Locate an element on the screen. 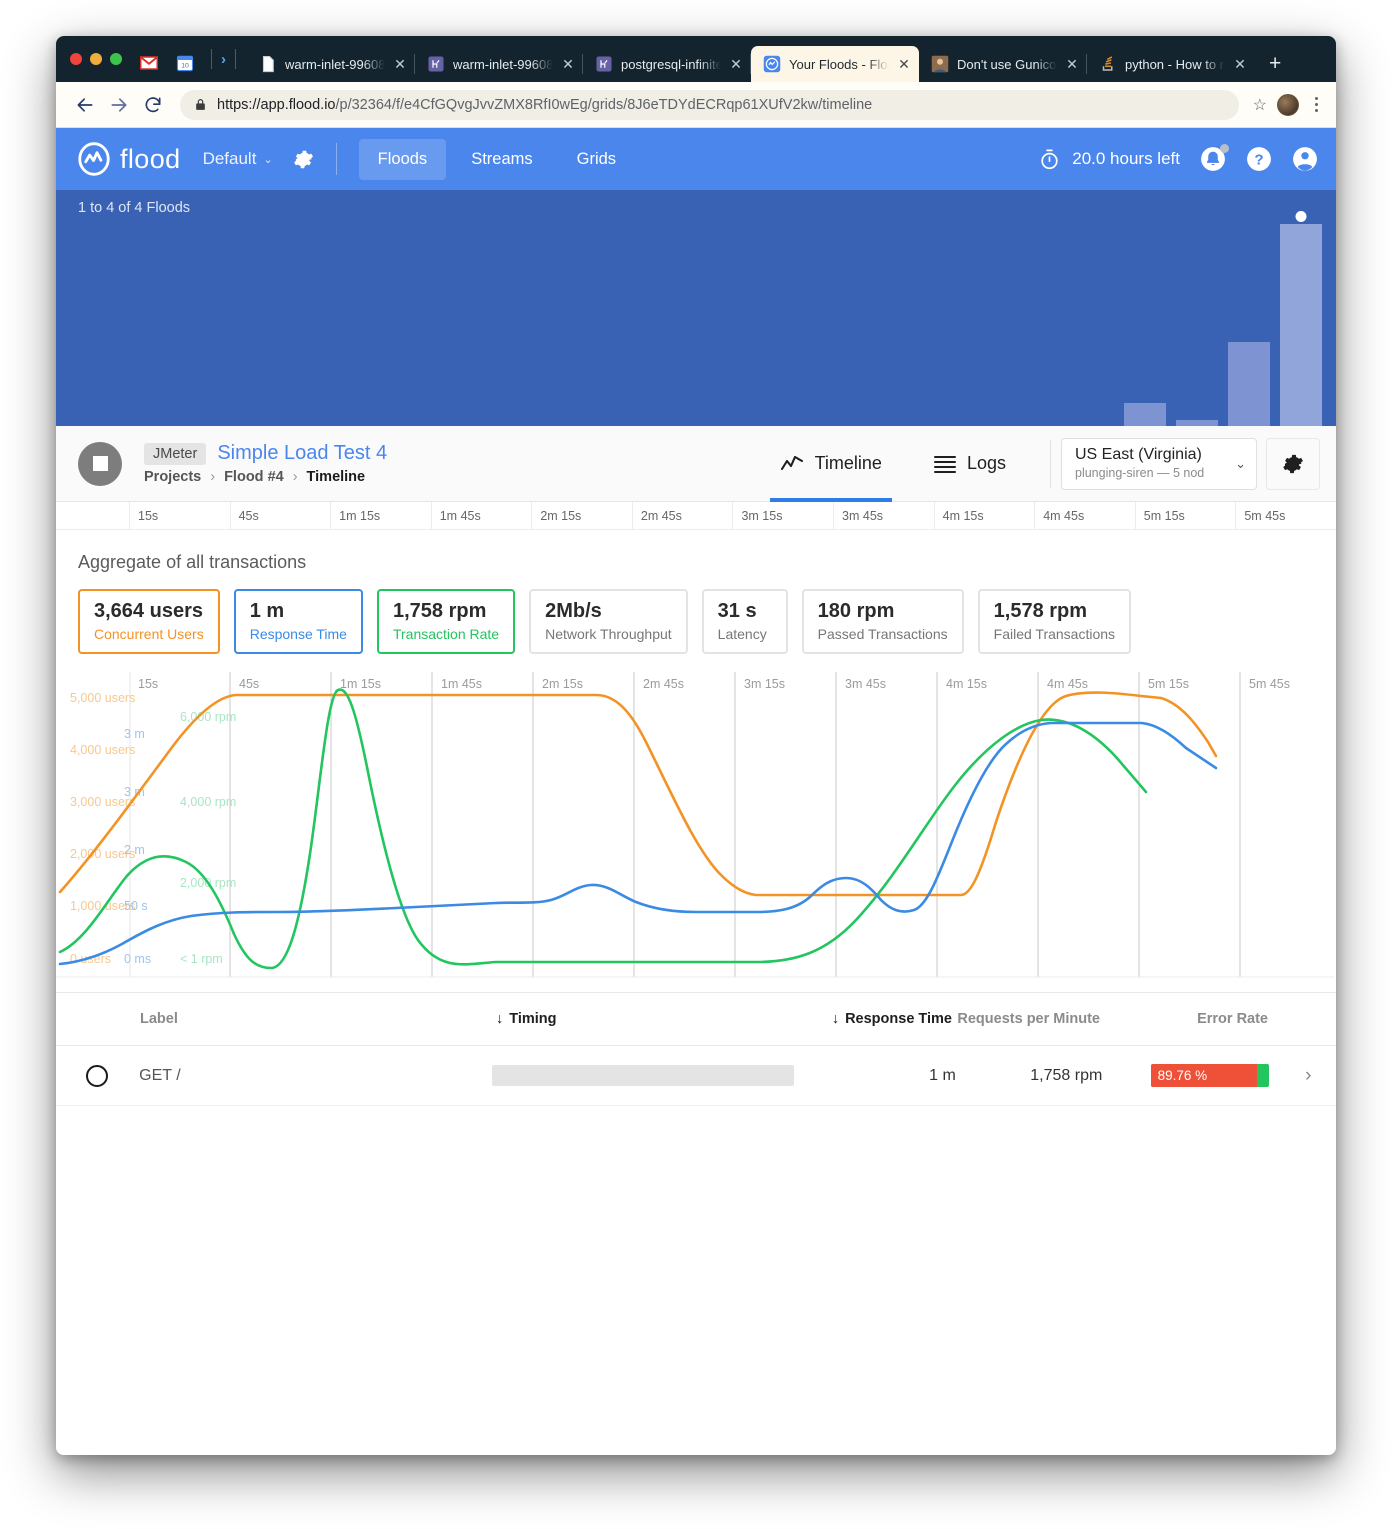 The height and width of the screenshot is (1529, 1392). close-window-button is located at coordinates (76, 59).